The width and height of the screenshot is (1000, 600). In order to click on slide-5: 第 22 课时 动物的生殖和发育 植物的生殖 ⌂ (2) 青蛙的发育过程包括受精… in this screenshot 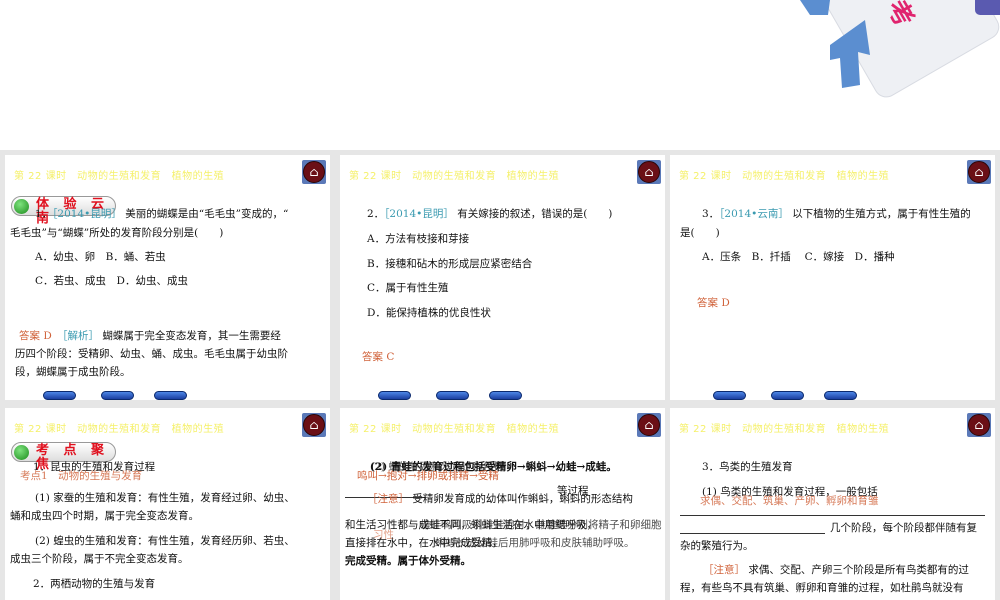, I will do `click(502, 504)`.